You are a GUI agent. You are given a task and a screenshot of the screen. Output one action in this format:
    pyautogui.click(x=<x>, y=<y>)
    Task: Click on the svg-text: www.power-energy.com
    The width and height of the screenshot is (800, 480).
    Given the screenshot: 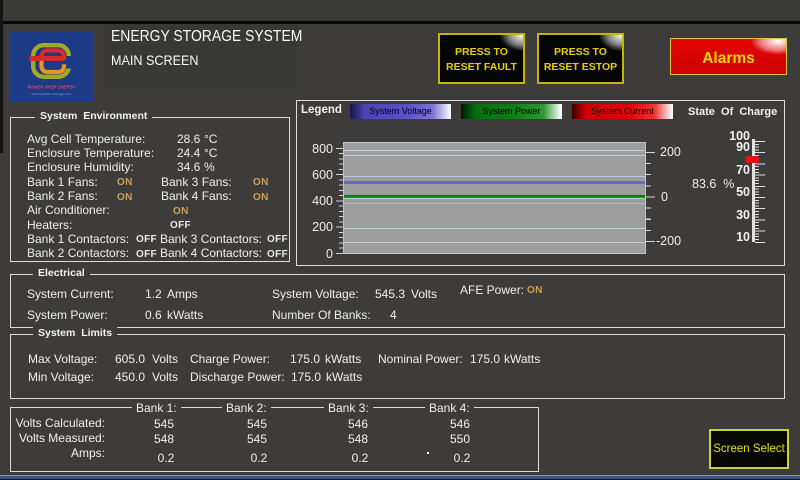 What is the action you would take?
    pyautogui.click(x=52, y=93)
    